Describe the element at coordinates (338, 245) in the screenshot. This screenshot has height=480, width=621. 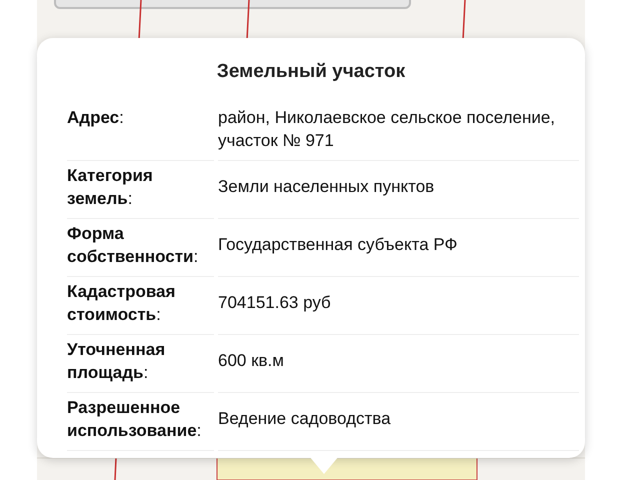
I see `field-value: Государственная субъекта РФ` at that location.